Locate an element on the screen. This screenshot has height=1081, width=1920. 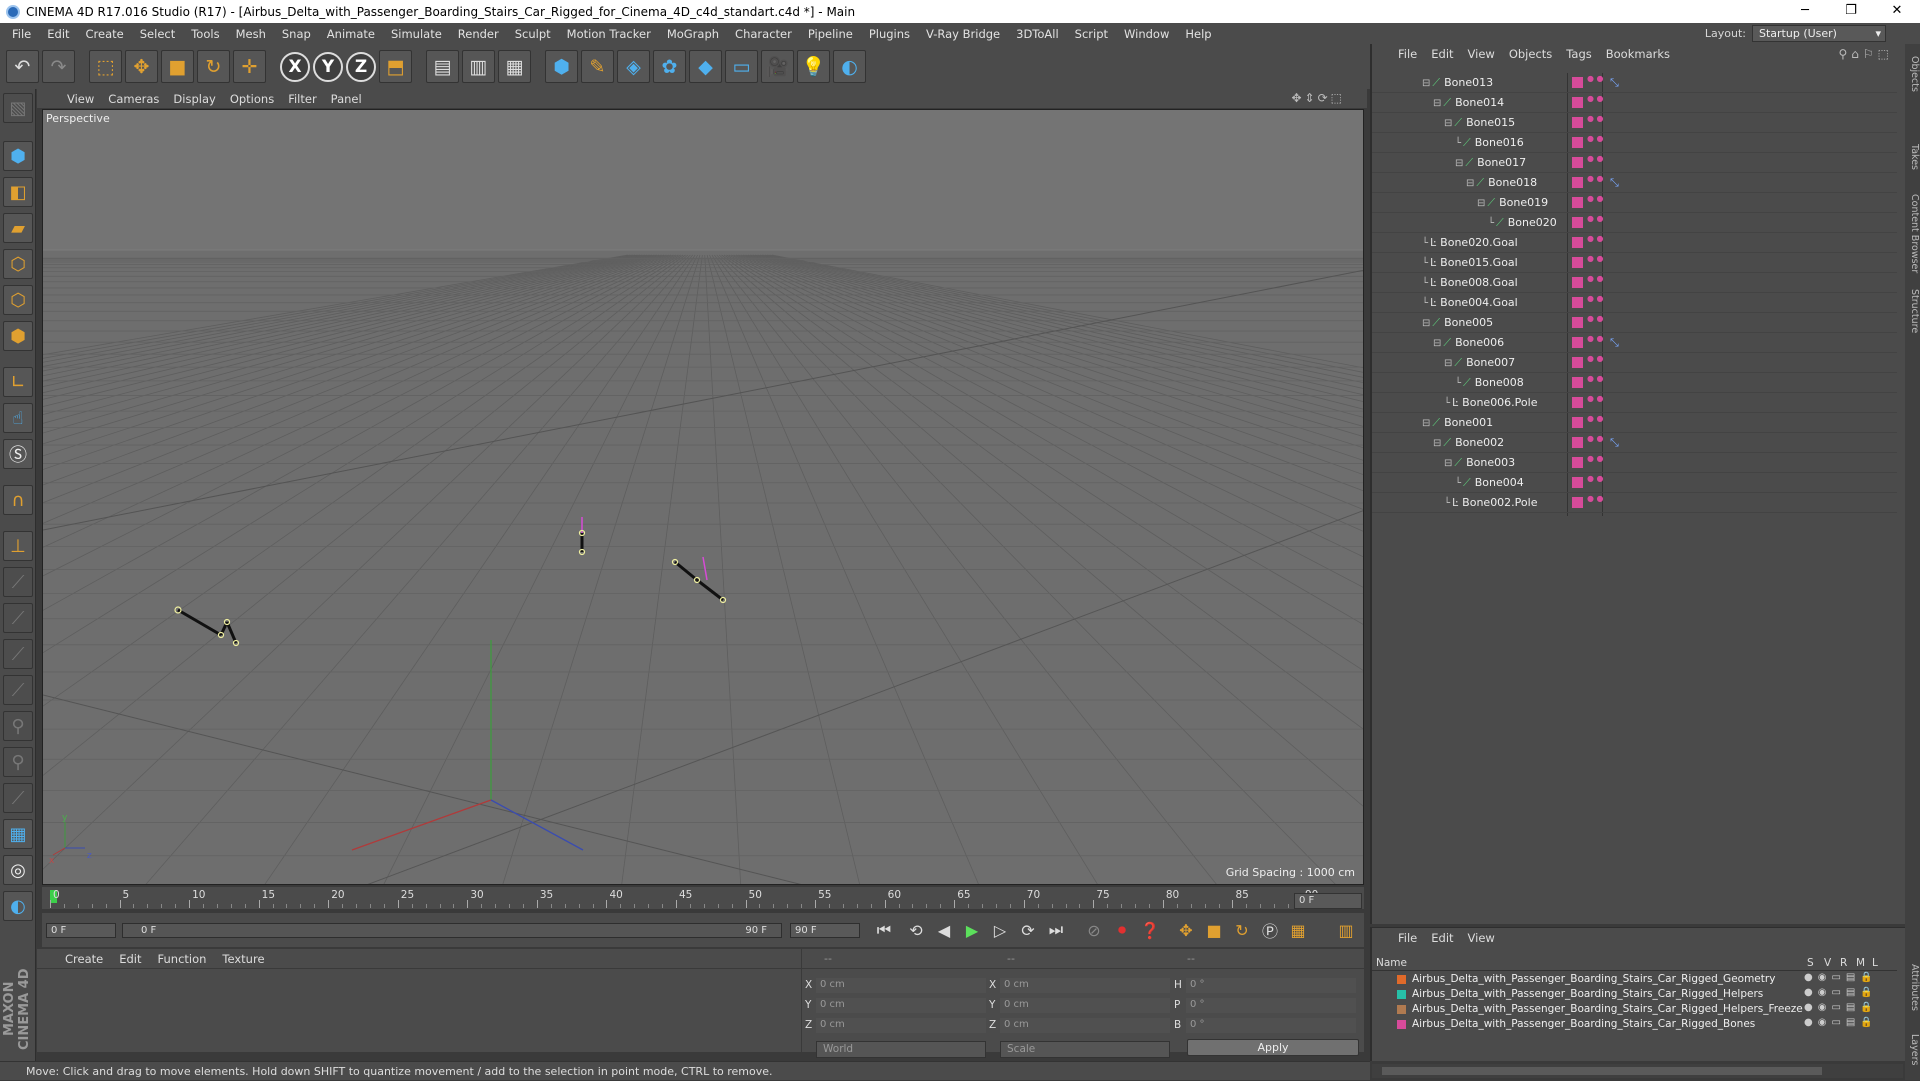
magnet-snap-icon: ∩ is located at coordinates (18, 500).